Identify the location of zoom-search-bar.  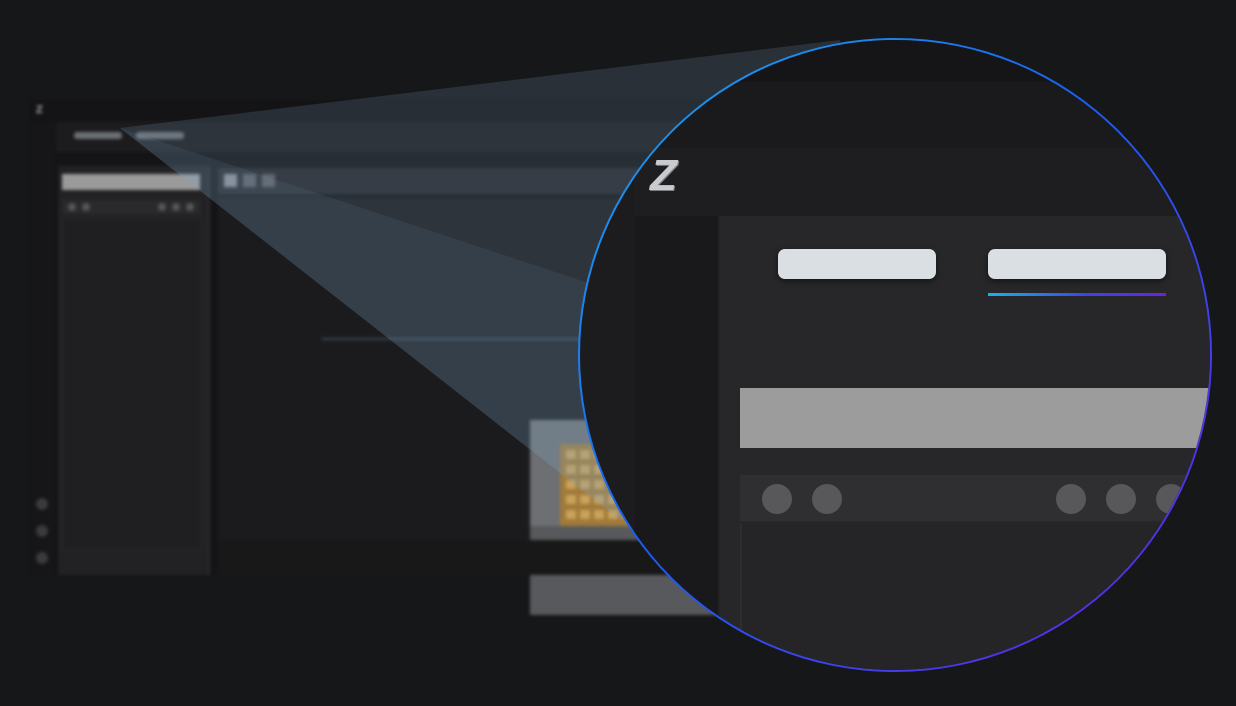
(975, 418).